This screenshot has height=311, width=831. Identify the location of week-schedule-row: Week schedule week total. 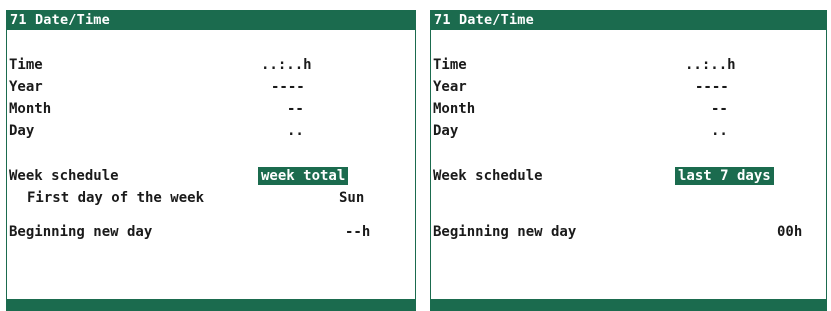
(212, 176).